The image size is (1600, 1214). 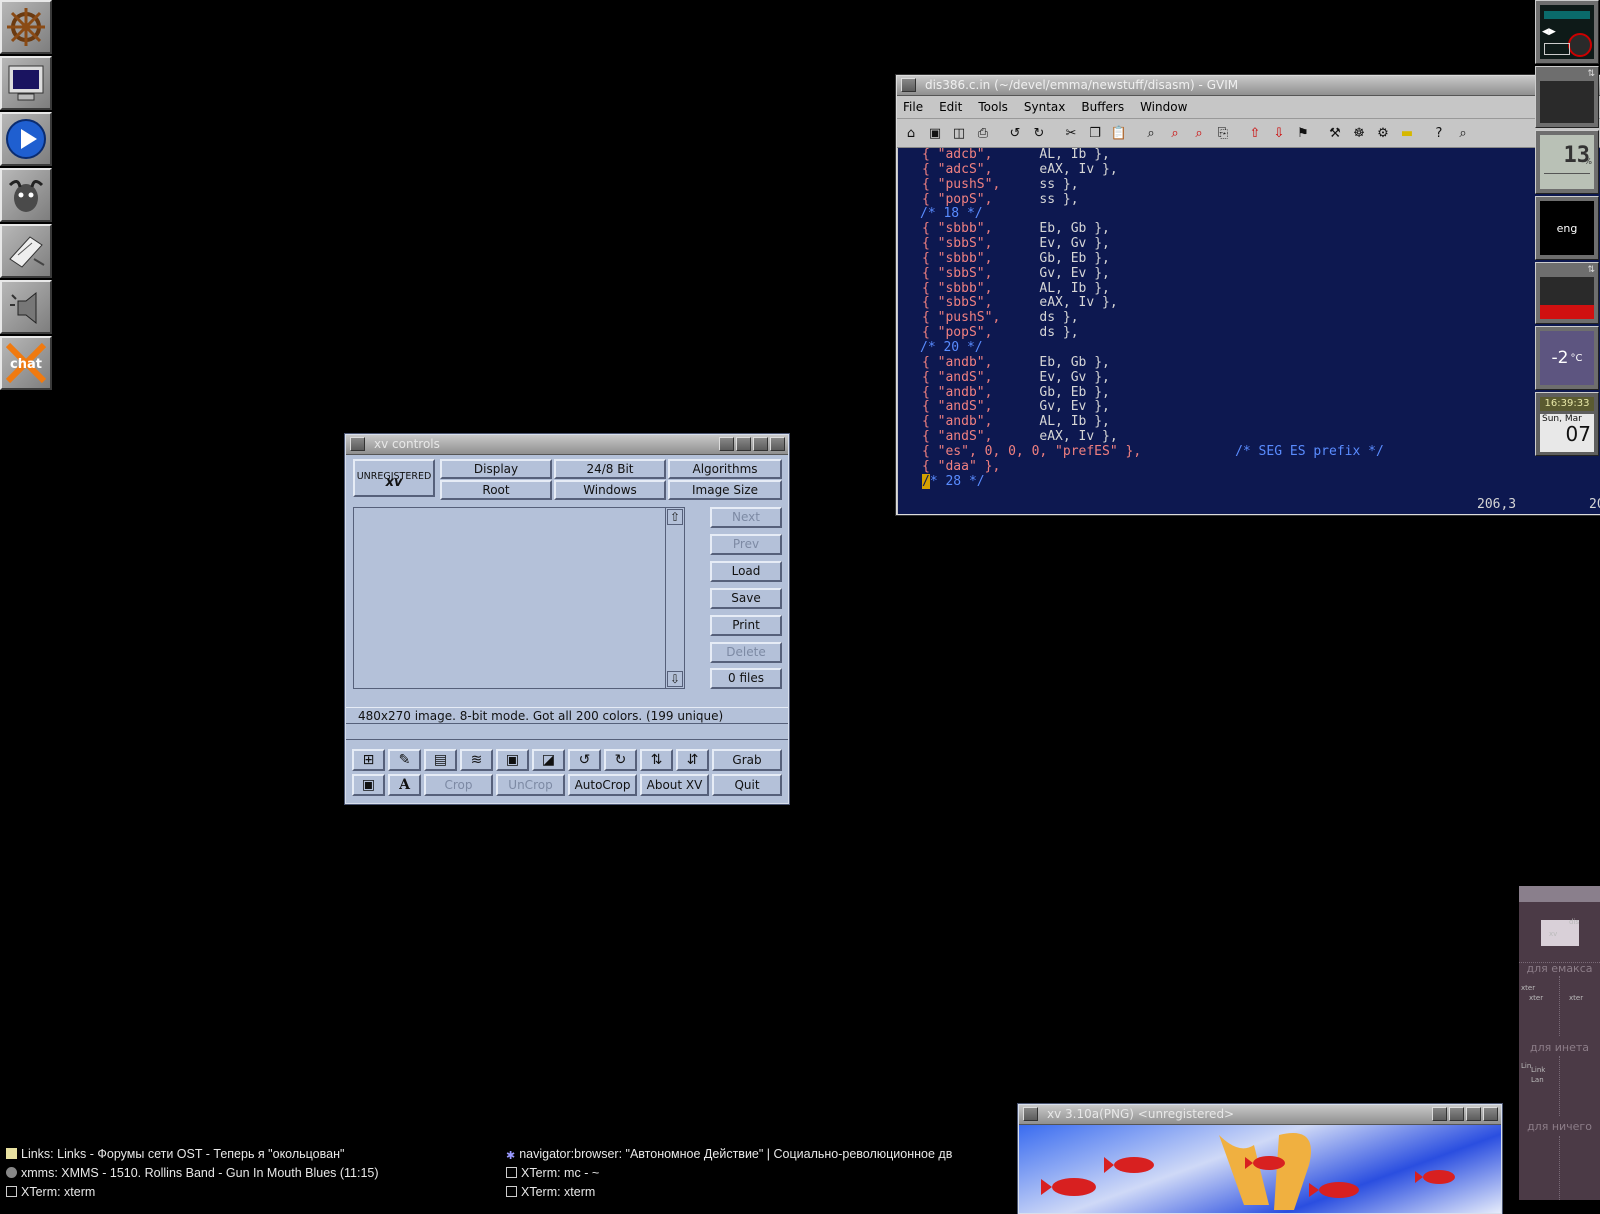 What do you see at coordinates (1199, 133) in the screenshot?
I see `find-prev-icon: ⌕` at bounding box center [1199, 133].